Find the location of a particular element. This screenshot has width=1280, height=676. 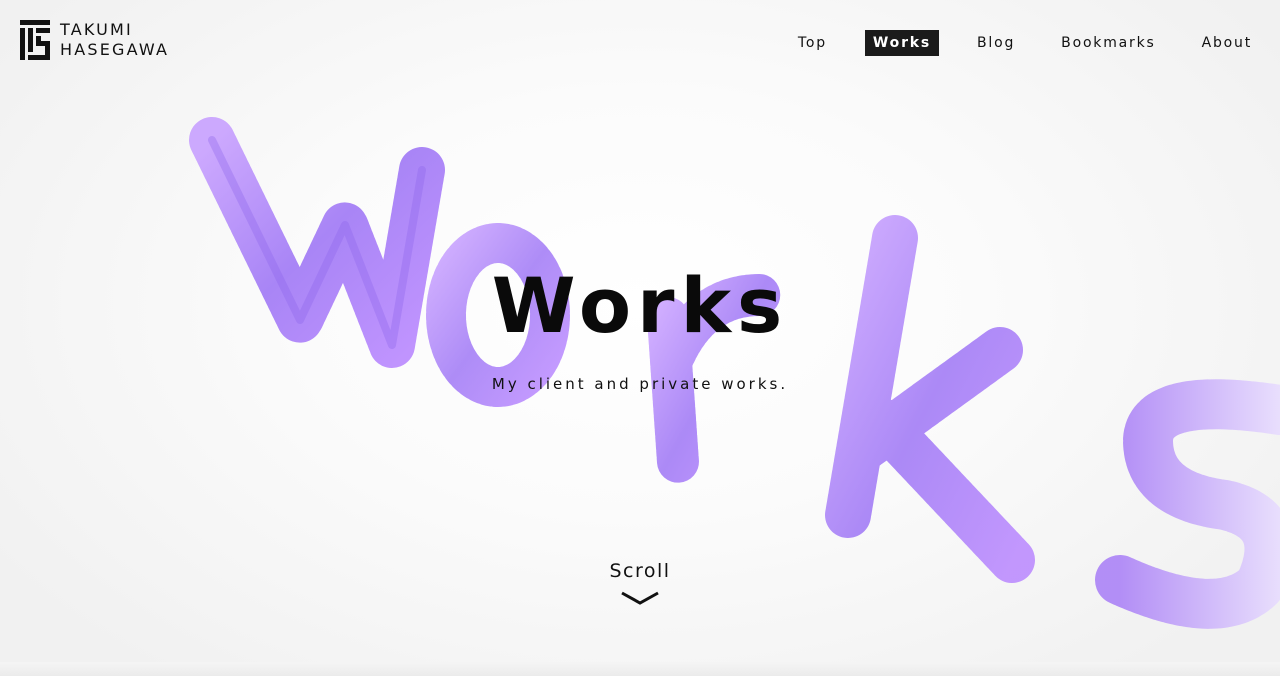

section-divider is located at coordinates (640, 669).